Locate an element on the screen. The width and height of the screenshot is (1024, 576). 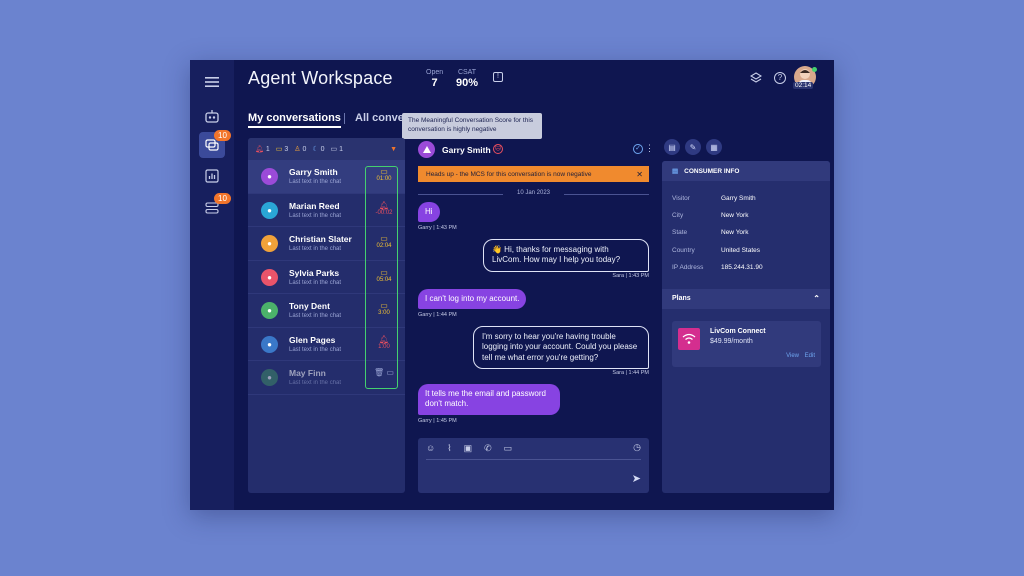
chevron-up-icon: ⌃ is located at coordinates (816, 298).